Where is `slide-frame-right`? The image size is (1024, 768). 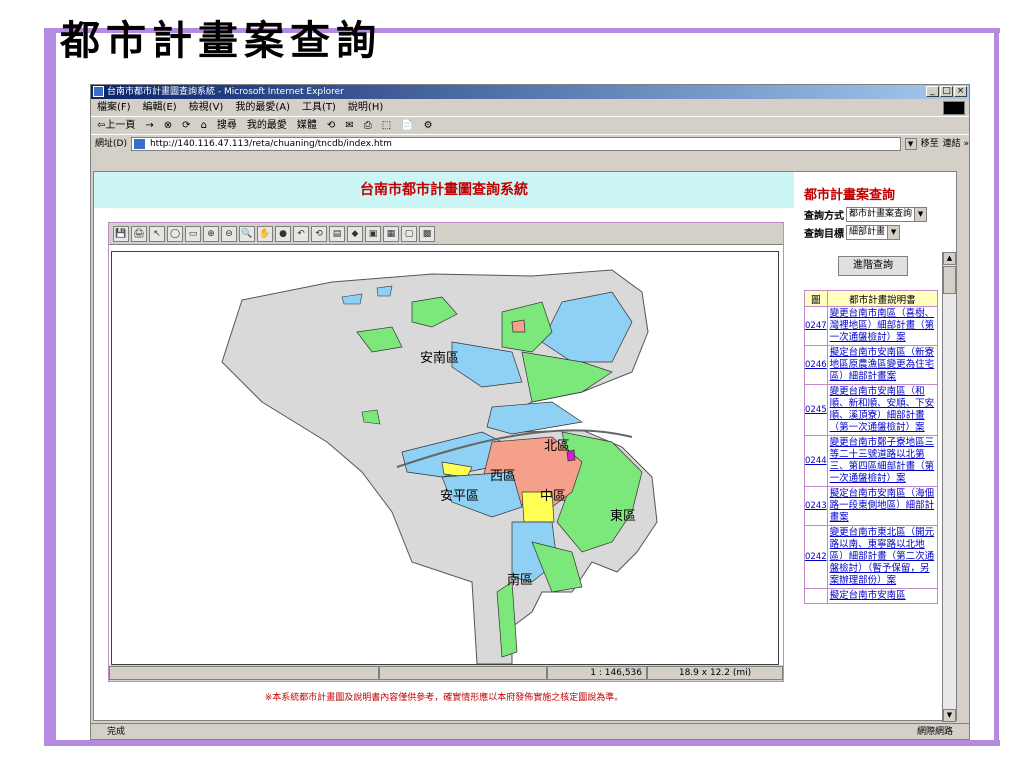 slide-frame-right is located at coordinates (996, 387).